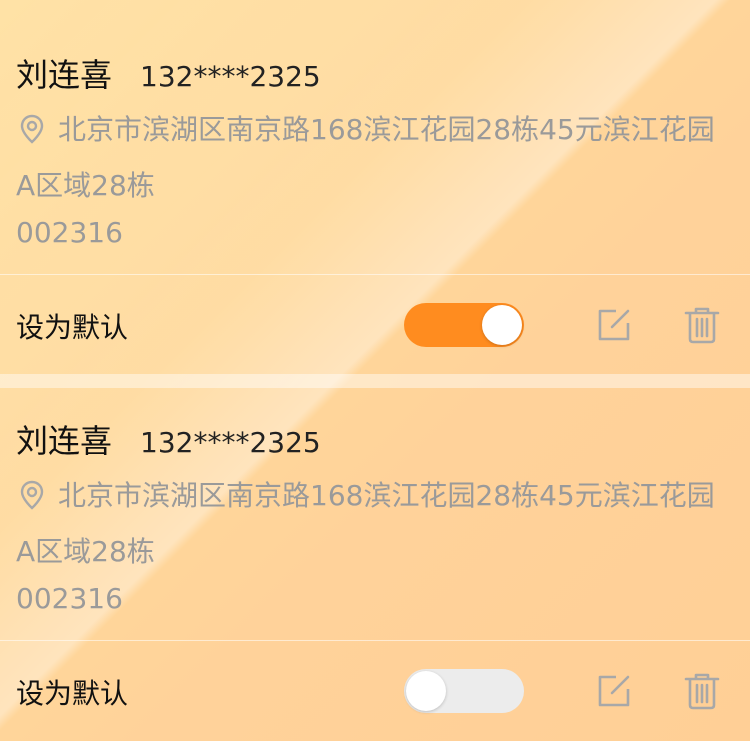 The image size is (750, 741). I want to click on contact-row: 刘连喜 132****2325, so click(168, 439).